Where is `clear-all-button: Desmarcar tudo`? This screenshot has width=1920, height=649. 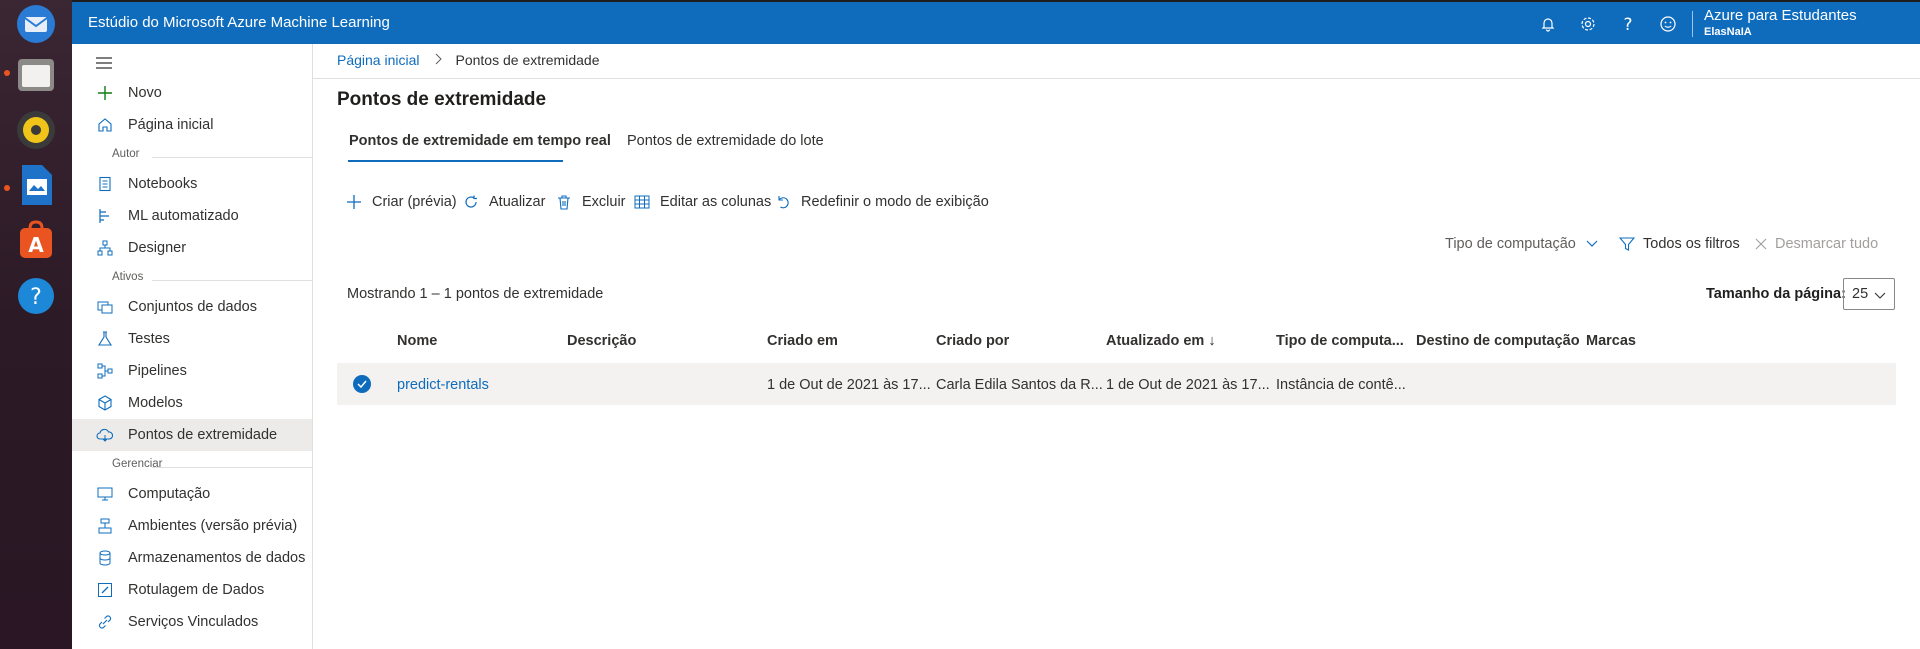 clear-all-button: Desmarcar tudo is located at coordinates (1816, 244).